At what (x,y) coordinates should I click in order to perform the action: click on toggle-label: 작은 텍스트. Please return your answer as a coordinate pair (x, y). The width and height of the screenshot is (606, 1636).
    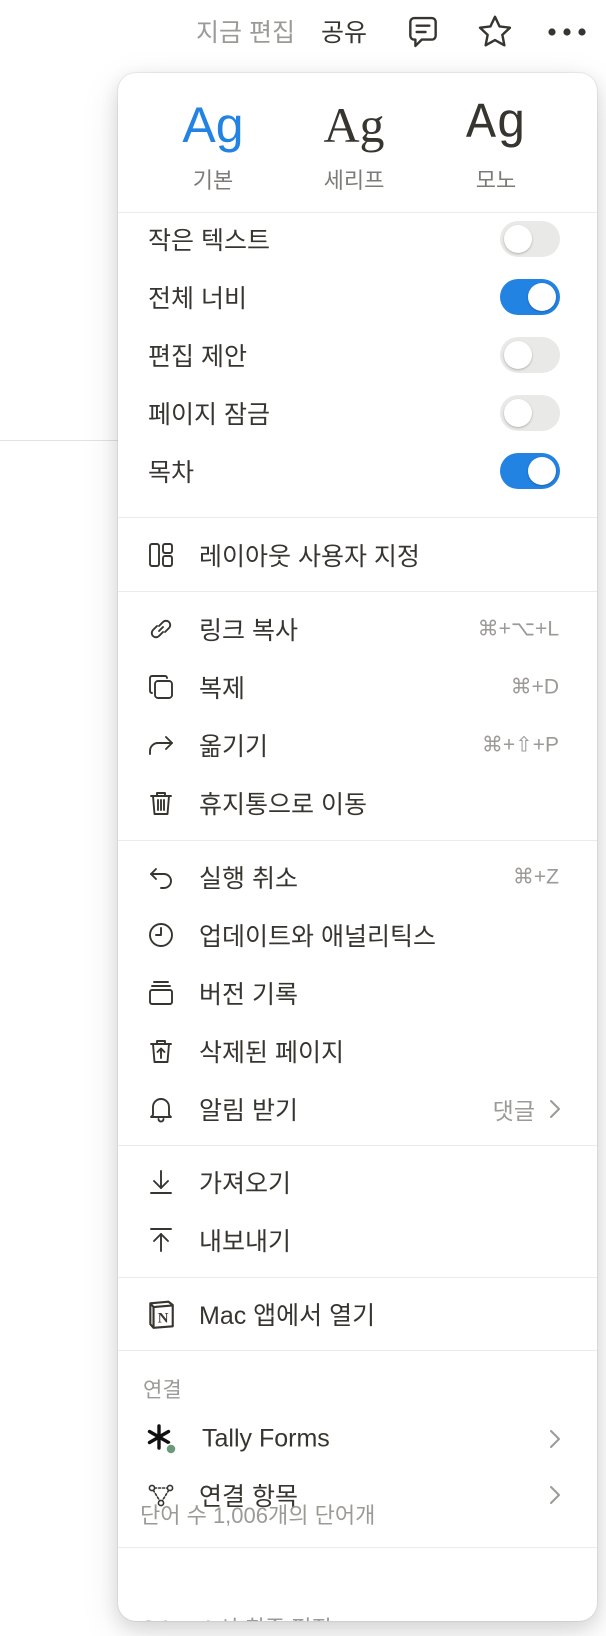
    Looking at the image, I should click on (209, 241).